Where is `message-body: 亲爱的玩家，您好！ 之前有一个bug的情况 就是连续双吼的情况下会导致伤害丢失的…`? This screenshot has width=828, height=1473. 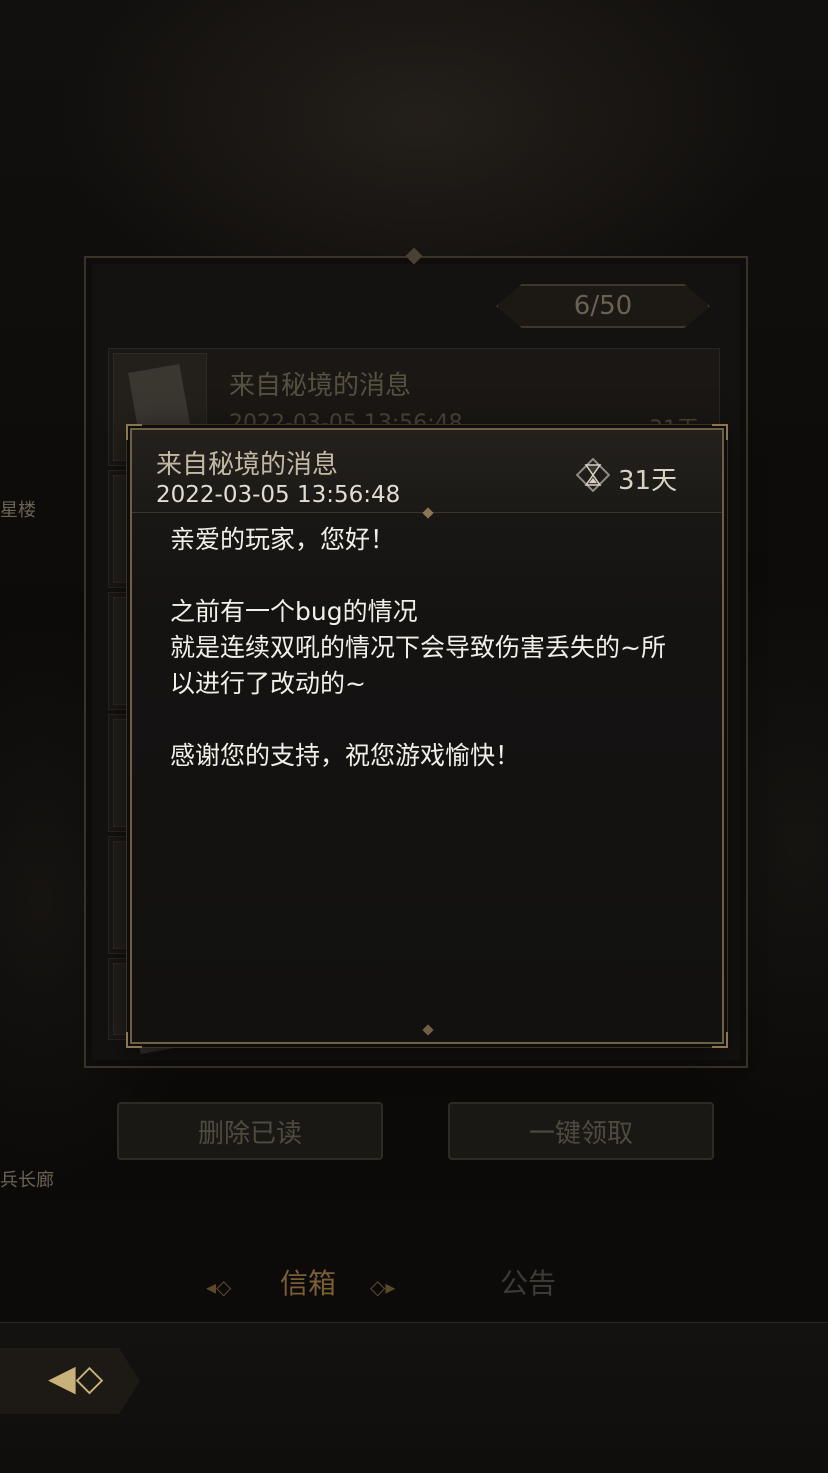
message-body: 亲爱的玩家，您好！ 之前有一个bug的情况 就是连续双吼的情况下会导致伤害丢失的… is located at coordinates (418, 647).